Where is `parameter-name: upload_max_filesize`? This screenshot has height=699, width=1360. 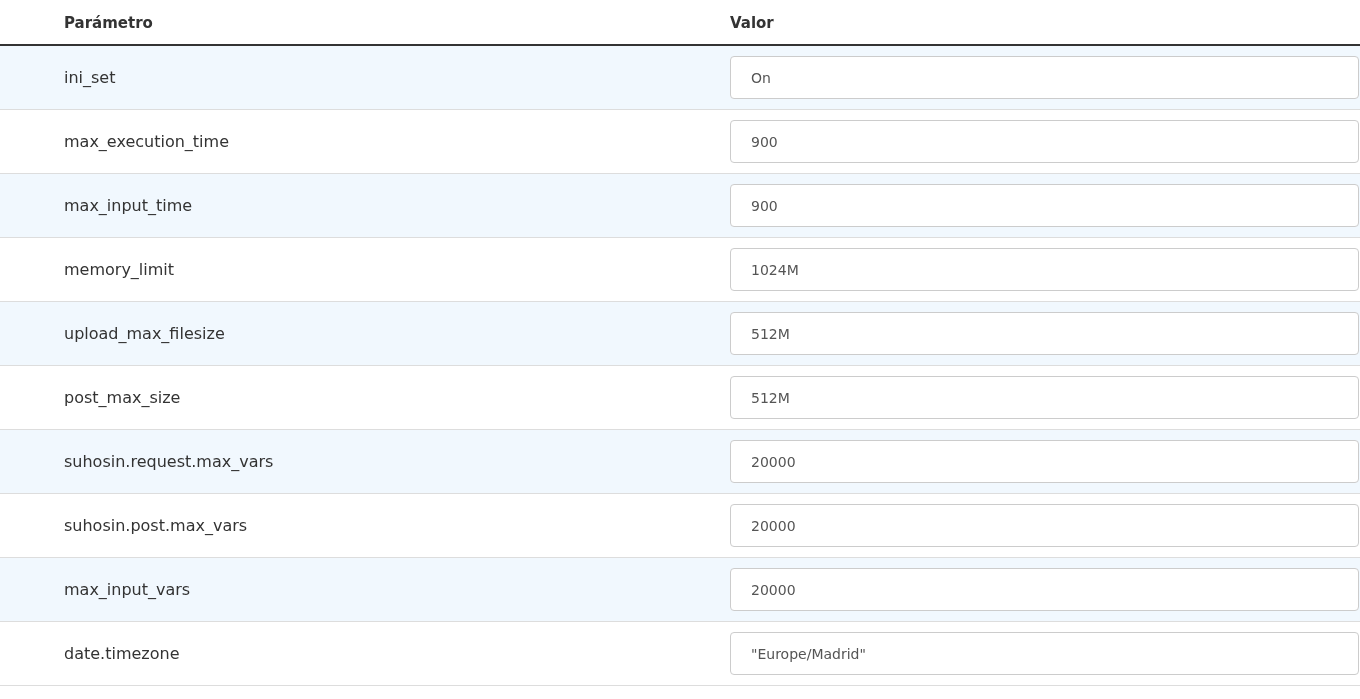
parameter-name: upload_max_filesize is located at coordinates (144, 333).